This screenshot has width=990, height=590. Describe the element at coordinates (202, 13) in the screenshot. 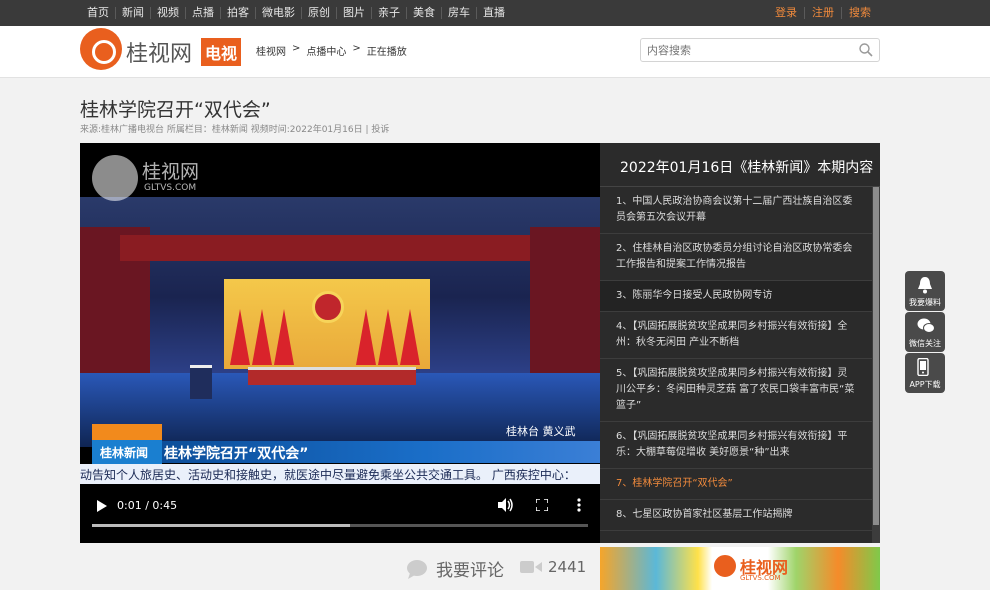

I see `nav-link-vod: 点播` at that location.